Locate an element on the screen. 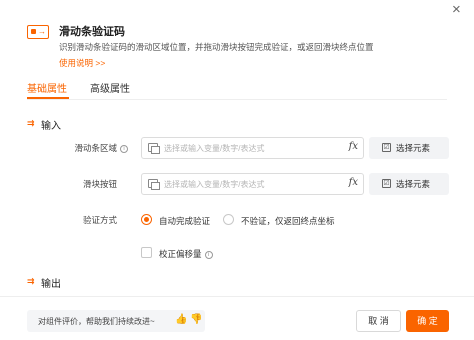  close-icon: × is located at coordinates (456, 10).